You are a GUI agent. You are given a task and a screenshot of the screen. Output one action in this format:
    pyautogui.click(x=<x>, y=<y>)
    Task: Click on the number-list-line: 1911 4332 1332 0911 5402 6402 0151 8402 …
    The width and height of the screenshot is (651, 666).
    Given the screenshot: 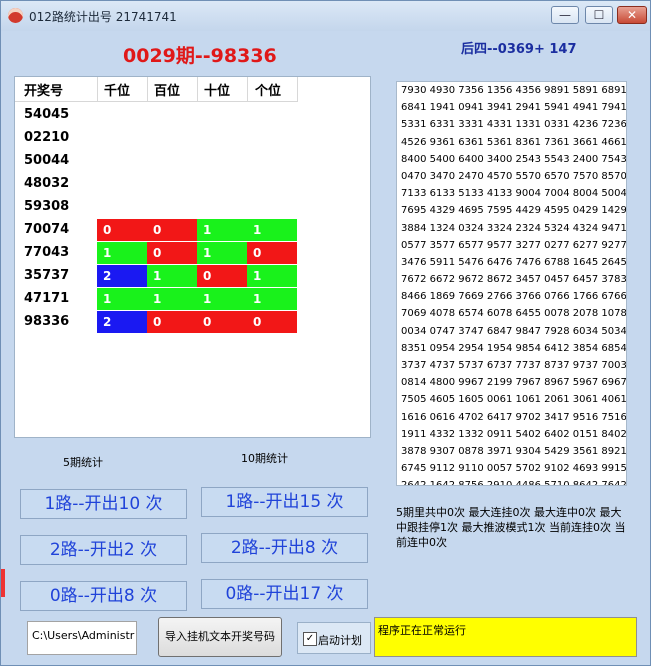 What is the action you would take?
    pyautogui.click(x=514, y=434)
    